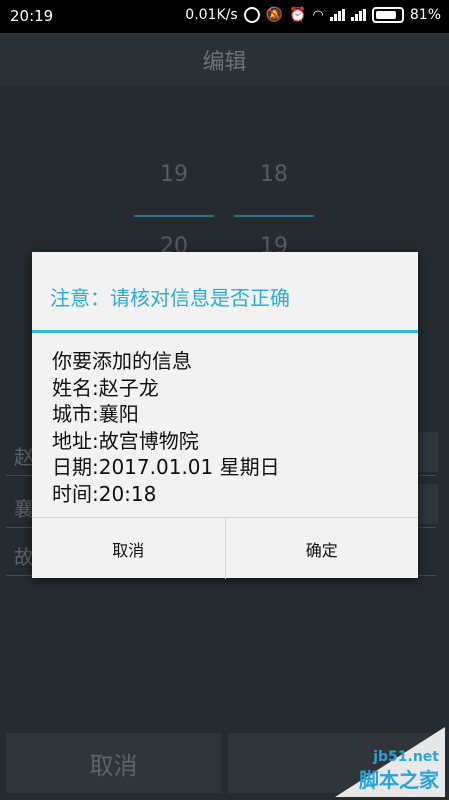 The width and height of the screenshot is (449, 800). I want to click on alarm-icon: ⏰, so click(298, 15).